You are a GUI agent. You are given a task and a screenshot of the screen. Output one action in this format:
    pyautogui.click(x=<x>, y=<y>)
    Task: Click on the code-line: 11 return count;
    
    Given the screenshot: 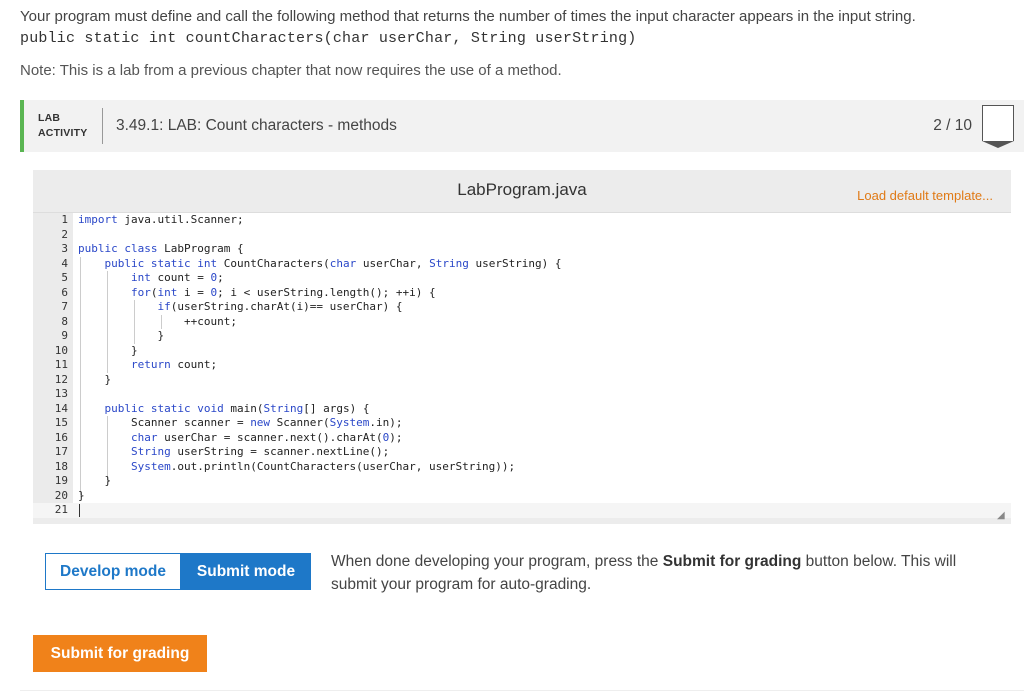 What is the action you would take?
    pyautogui.click(x=522, y=365)
    